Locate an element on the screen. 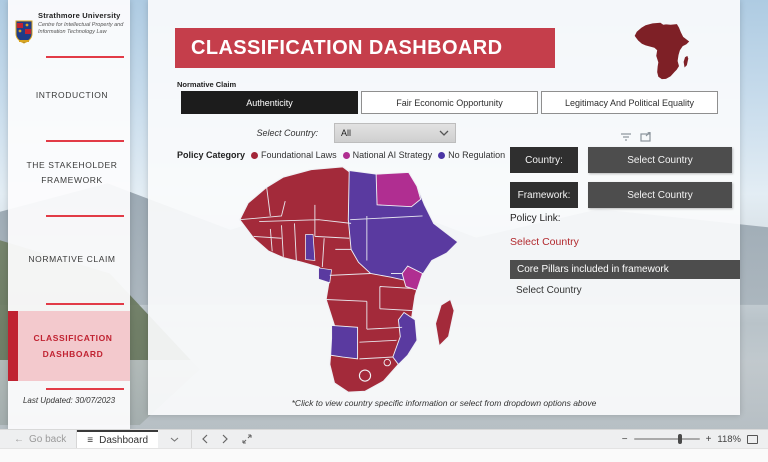  last-updated: Last Updated: 30/07/2023 is located at coordinates (69, 400).